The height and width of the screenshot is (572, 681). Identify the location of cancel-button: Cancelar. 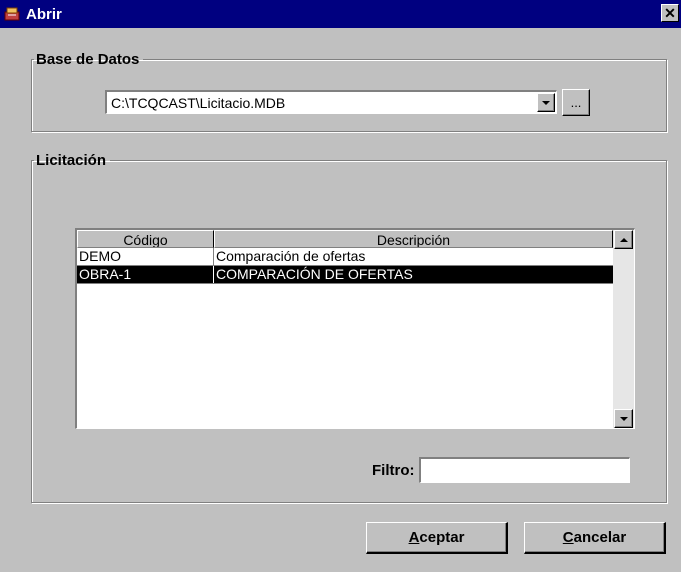
(595, 538).